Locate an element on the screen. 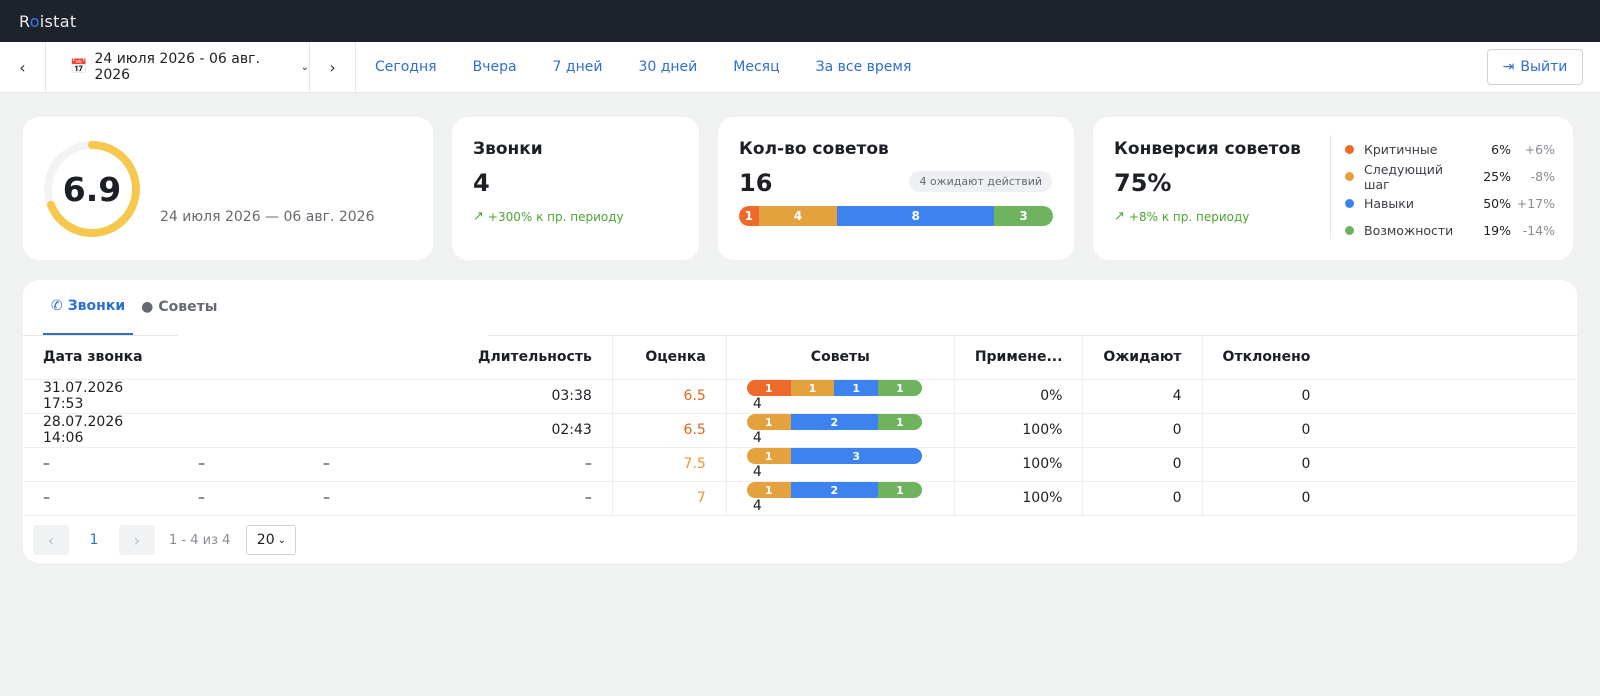  call-waiting: 0 is located at coordinates (1142, 464).